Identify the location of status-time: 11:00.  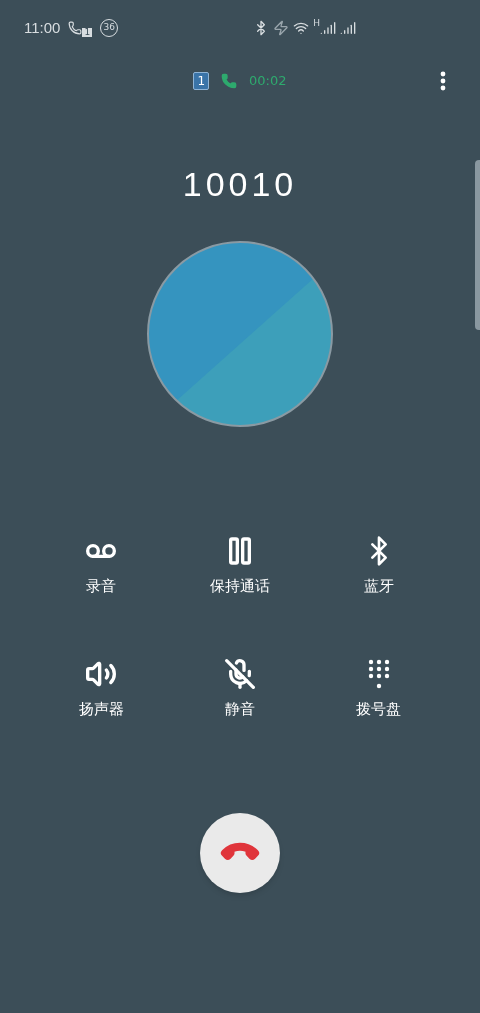
(42, 27).